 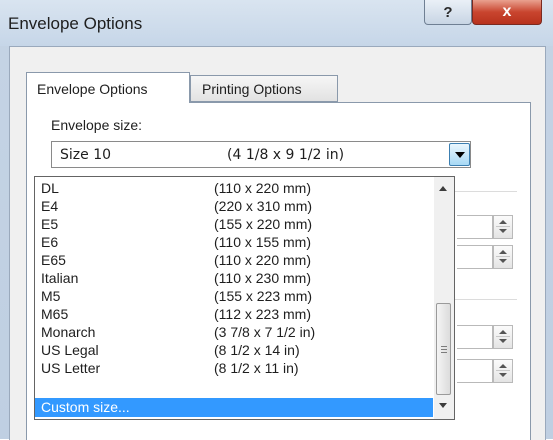 What do you see at coordinates (263, 206) in the screenshot?
I see `list-item-dims: (220 x 310 mm)` at bounding box center [263, 206].